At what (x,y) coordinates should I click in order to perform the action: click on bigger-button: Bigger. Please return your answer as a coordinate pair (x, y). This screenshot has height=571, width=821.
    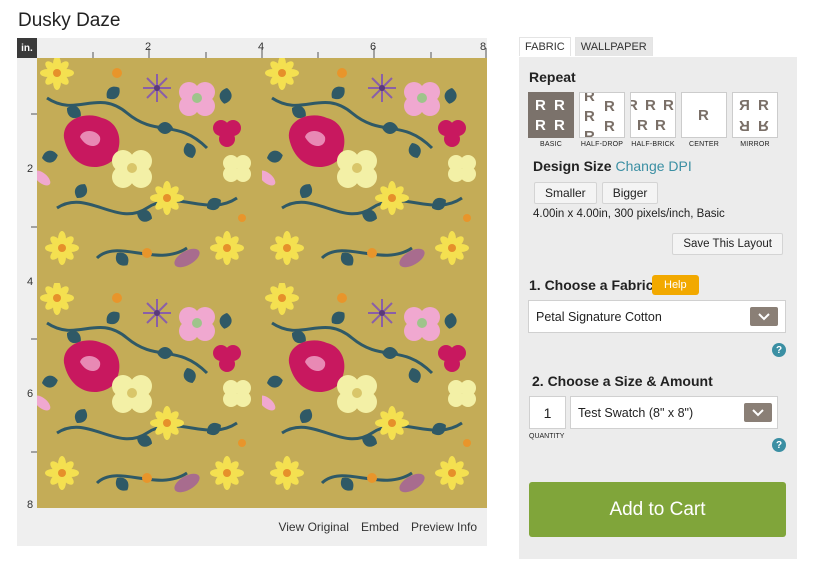
    Looking at the image, I should click on (630, 193).